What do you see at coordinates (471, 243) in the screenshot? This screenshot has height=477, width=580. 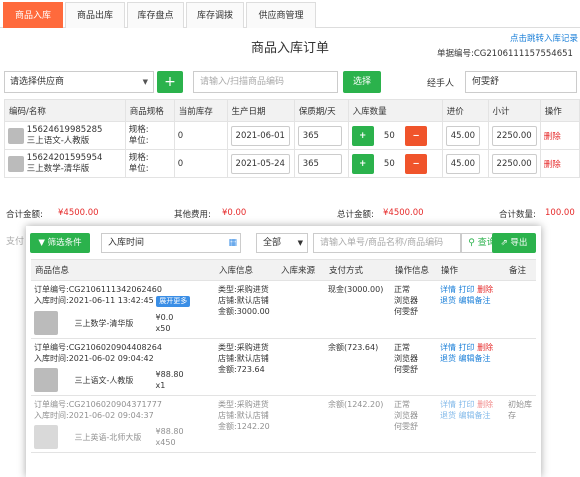 I see `search-icon: ⚲` at bounding box center [471, 243].